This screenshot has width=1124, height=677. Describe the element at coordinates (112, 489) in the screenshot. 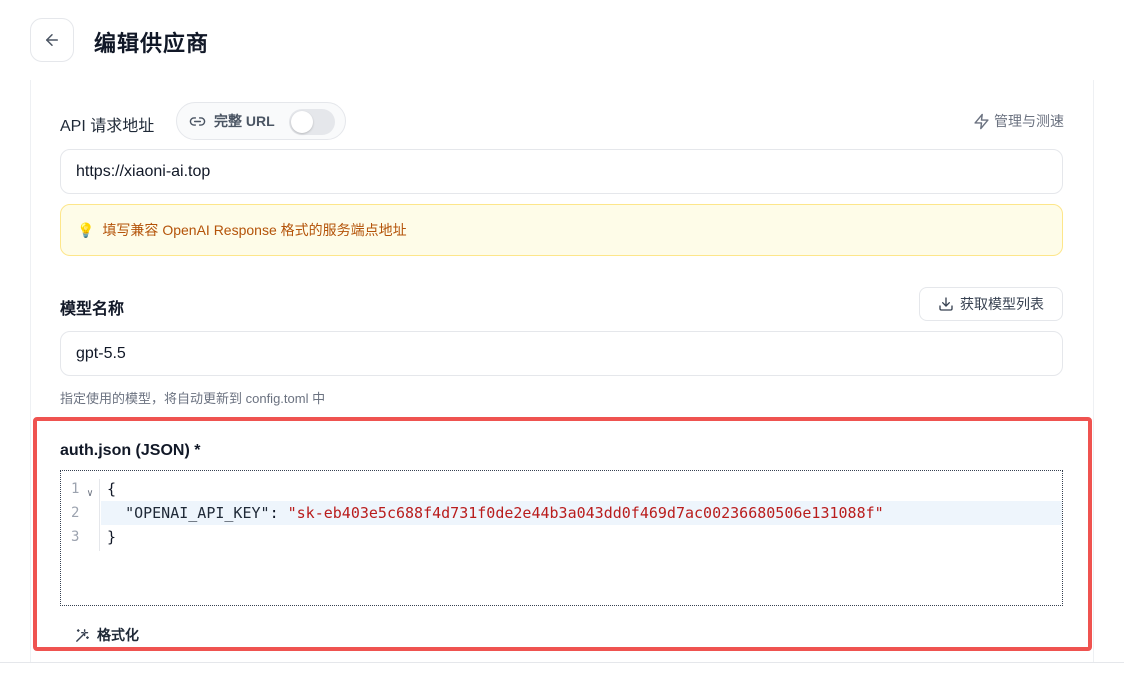

I see `code-line: {` at that location.